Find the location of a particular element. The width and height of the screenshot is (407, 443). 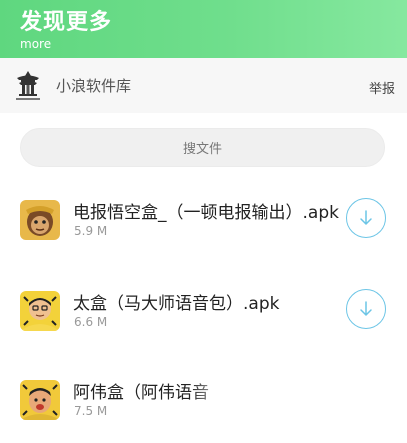

file-name: 太盒（马大师语音包）.apk is located at coordinates (176, 304).